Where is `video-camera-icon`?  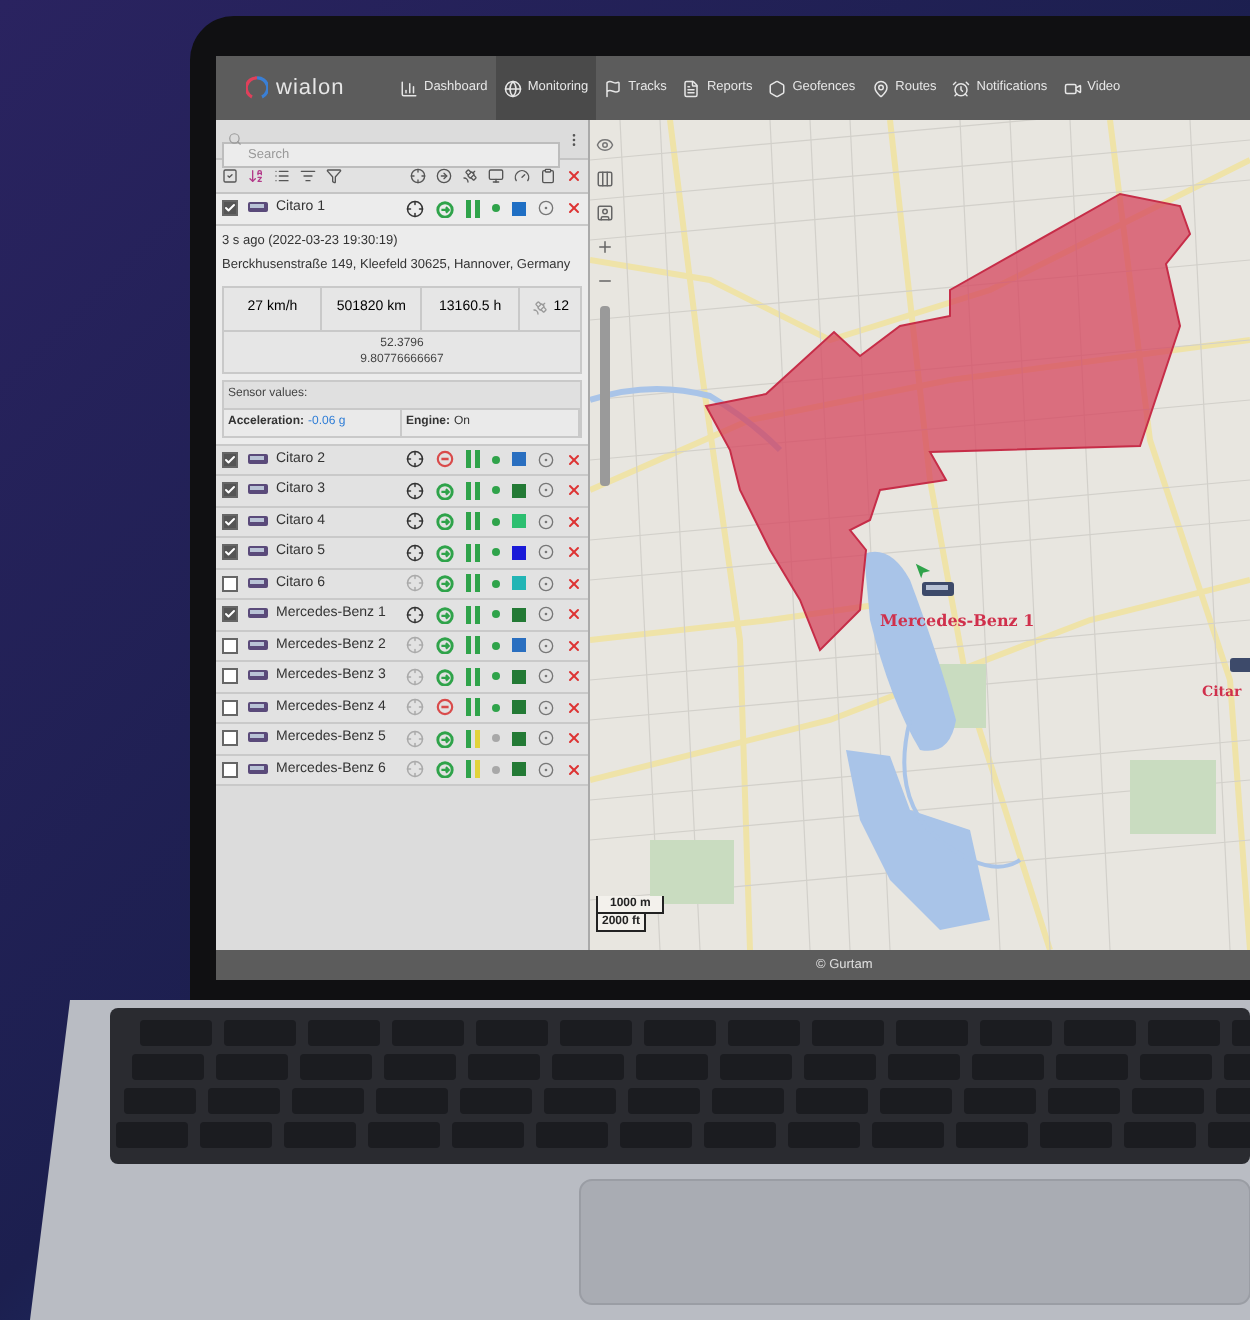
video-camera-icon is located at coordinates (1072, 88).